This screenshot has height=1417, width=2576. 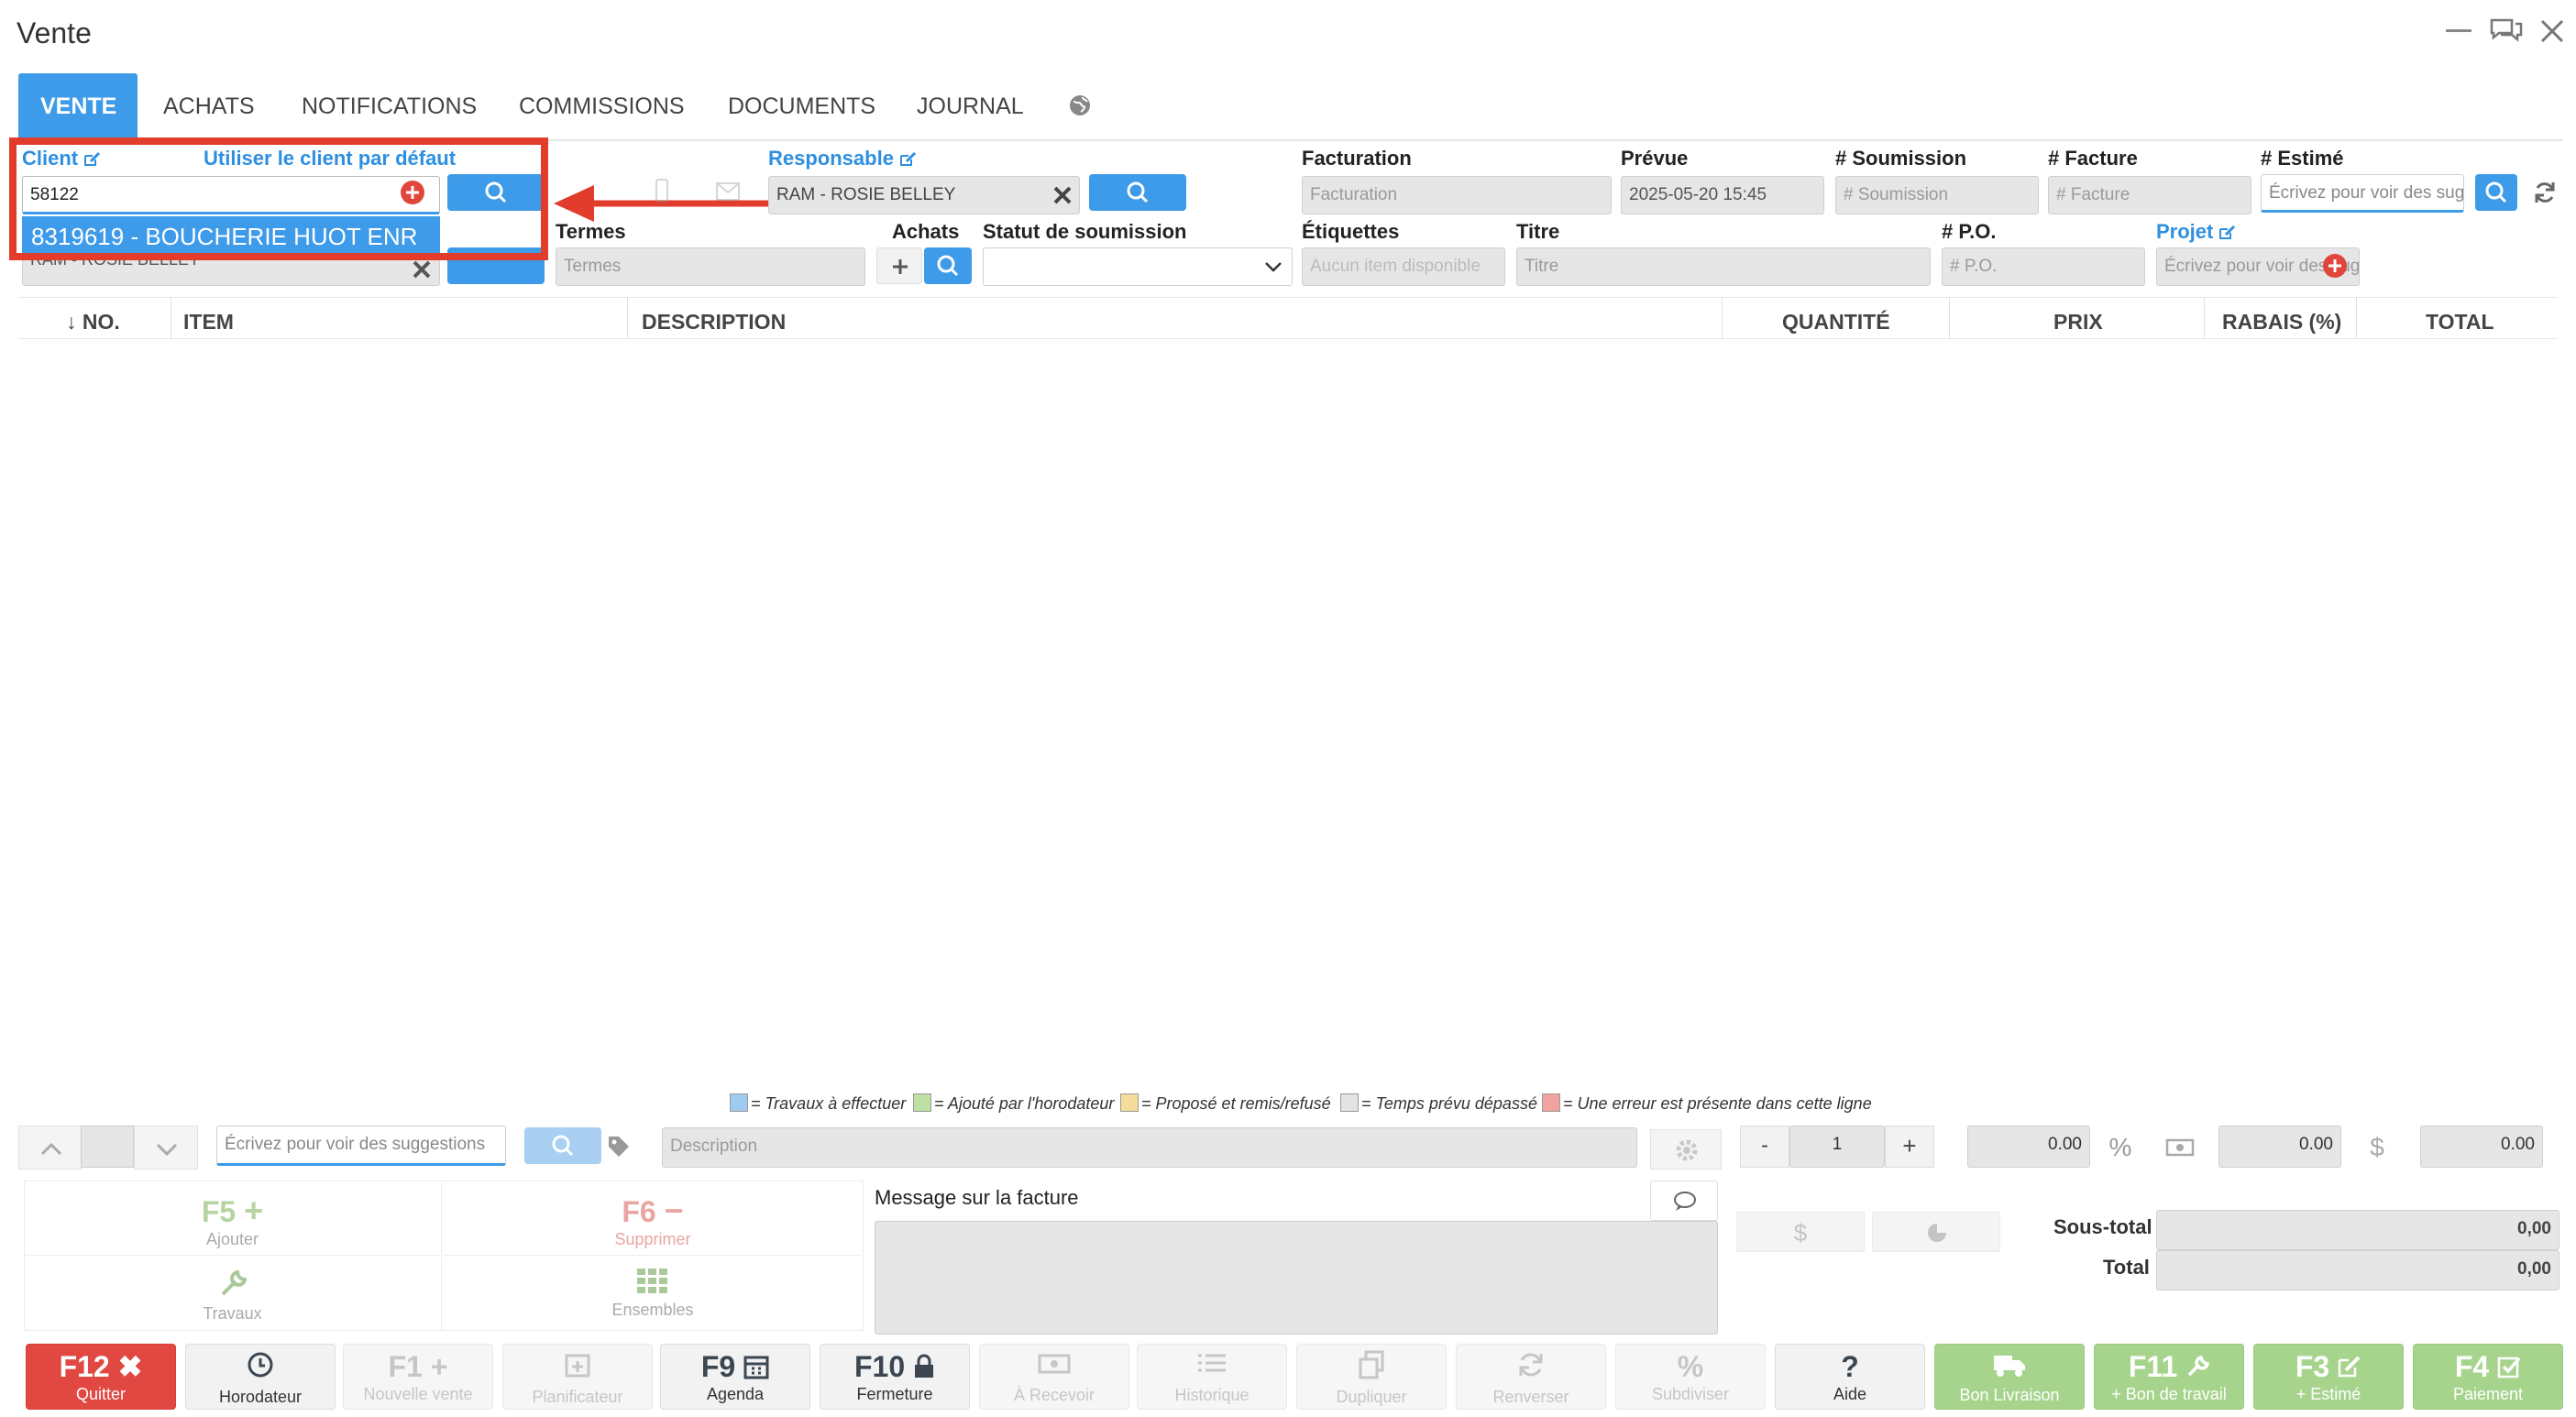 What do you see at coordinates (2496, 192) in the screenshot?
I see `estime-search-button` at bounding box center [2496, 192].